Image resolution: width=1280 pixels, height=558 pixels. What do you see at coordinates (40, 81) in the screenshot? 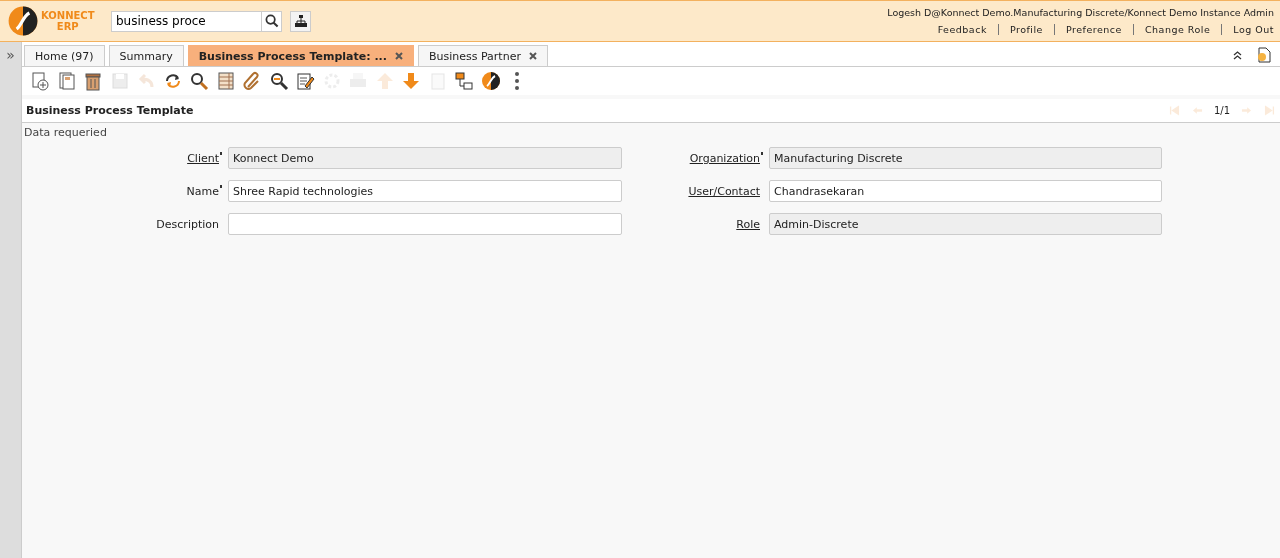
I see `new-document-icon` at bounding box center [40, 81].